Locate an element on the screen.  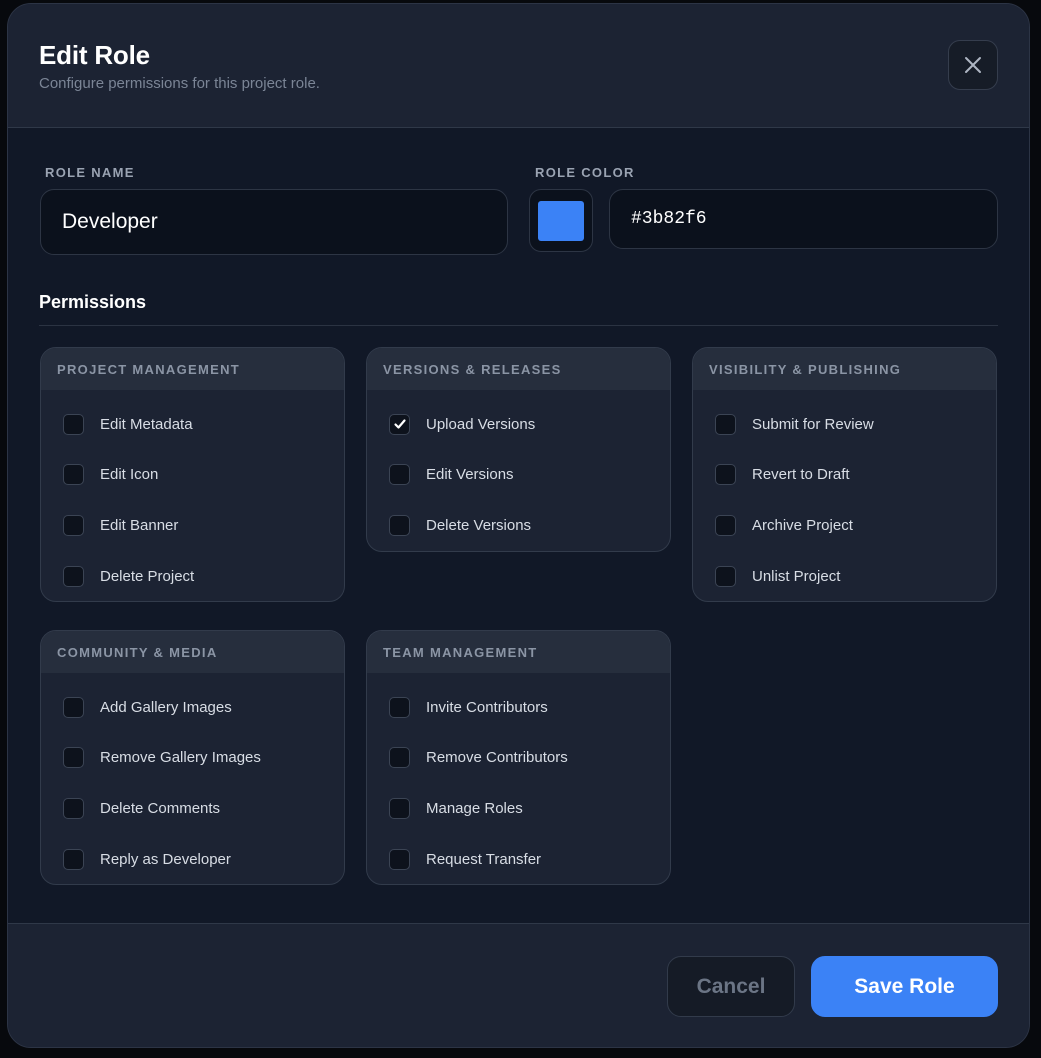
permission-label: Delete Project is located at coordinates (147, 576).